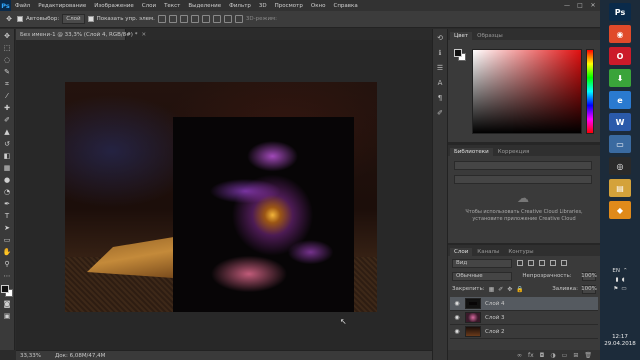  I want to click on layer-name: Слой 3, so click(495, 318).